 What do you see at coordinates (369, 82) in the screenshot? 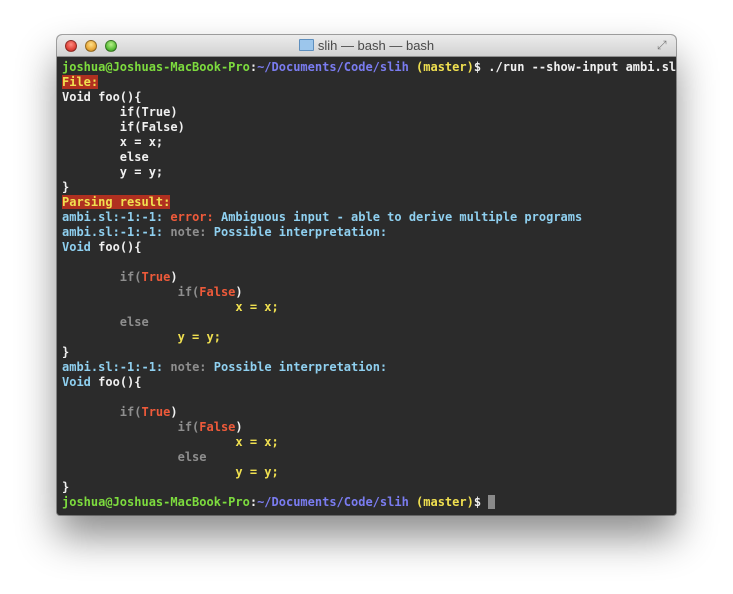
I see `file-header-line: File:` at bounding box center [369, 82].